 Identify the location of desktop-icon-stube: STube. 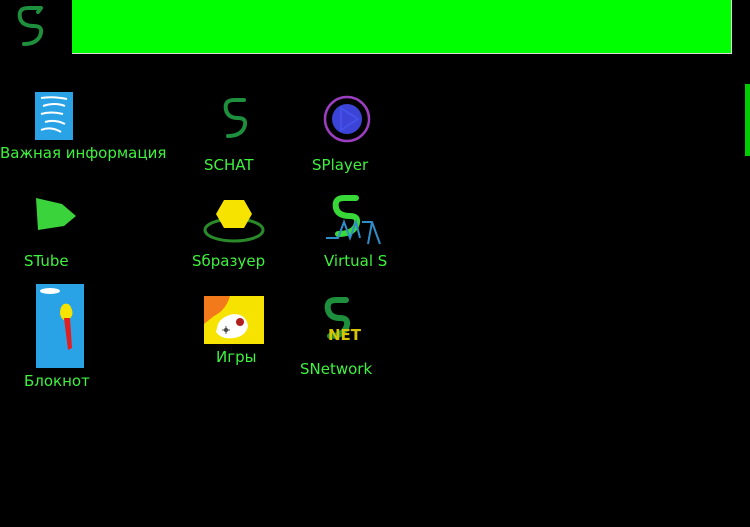
(55, 232).